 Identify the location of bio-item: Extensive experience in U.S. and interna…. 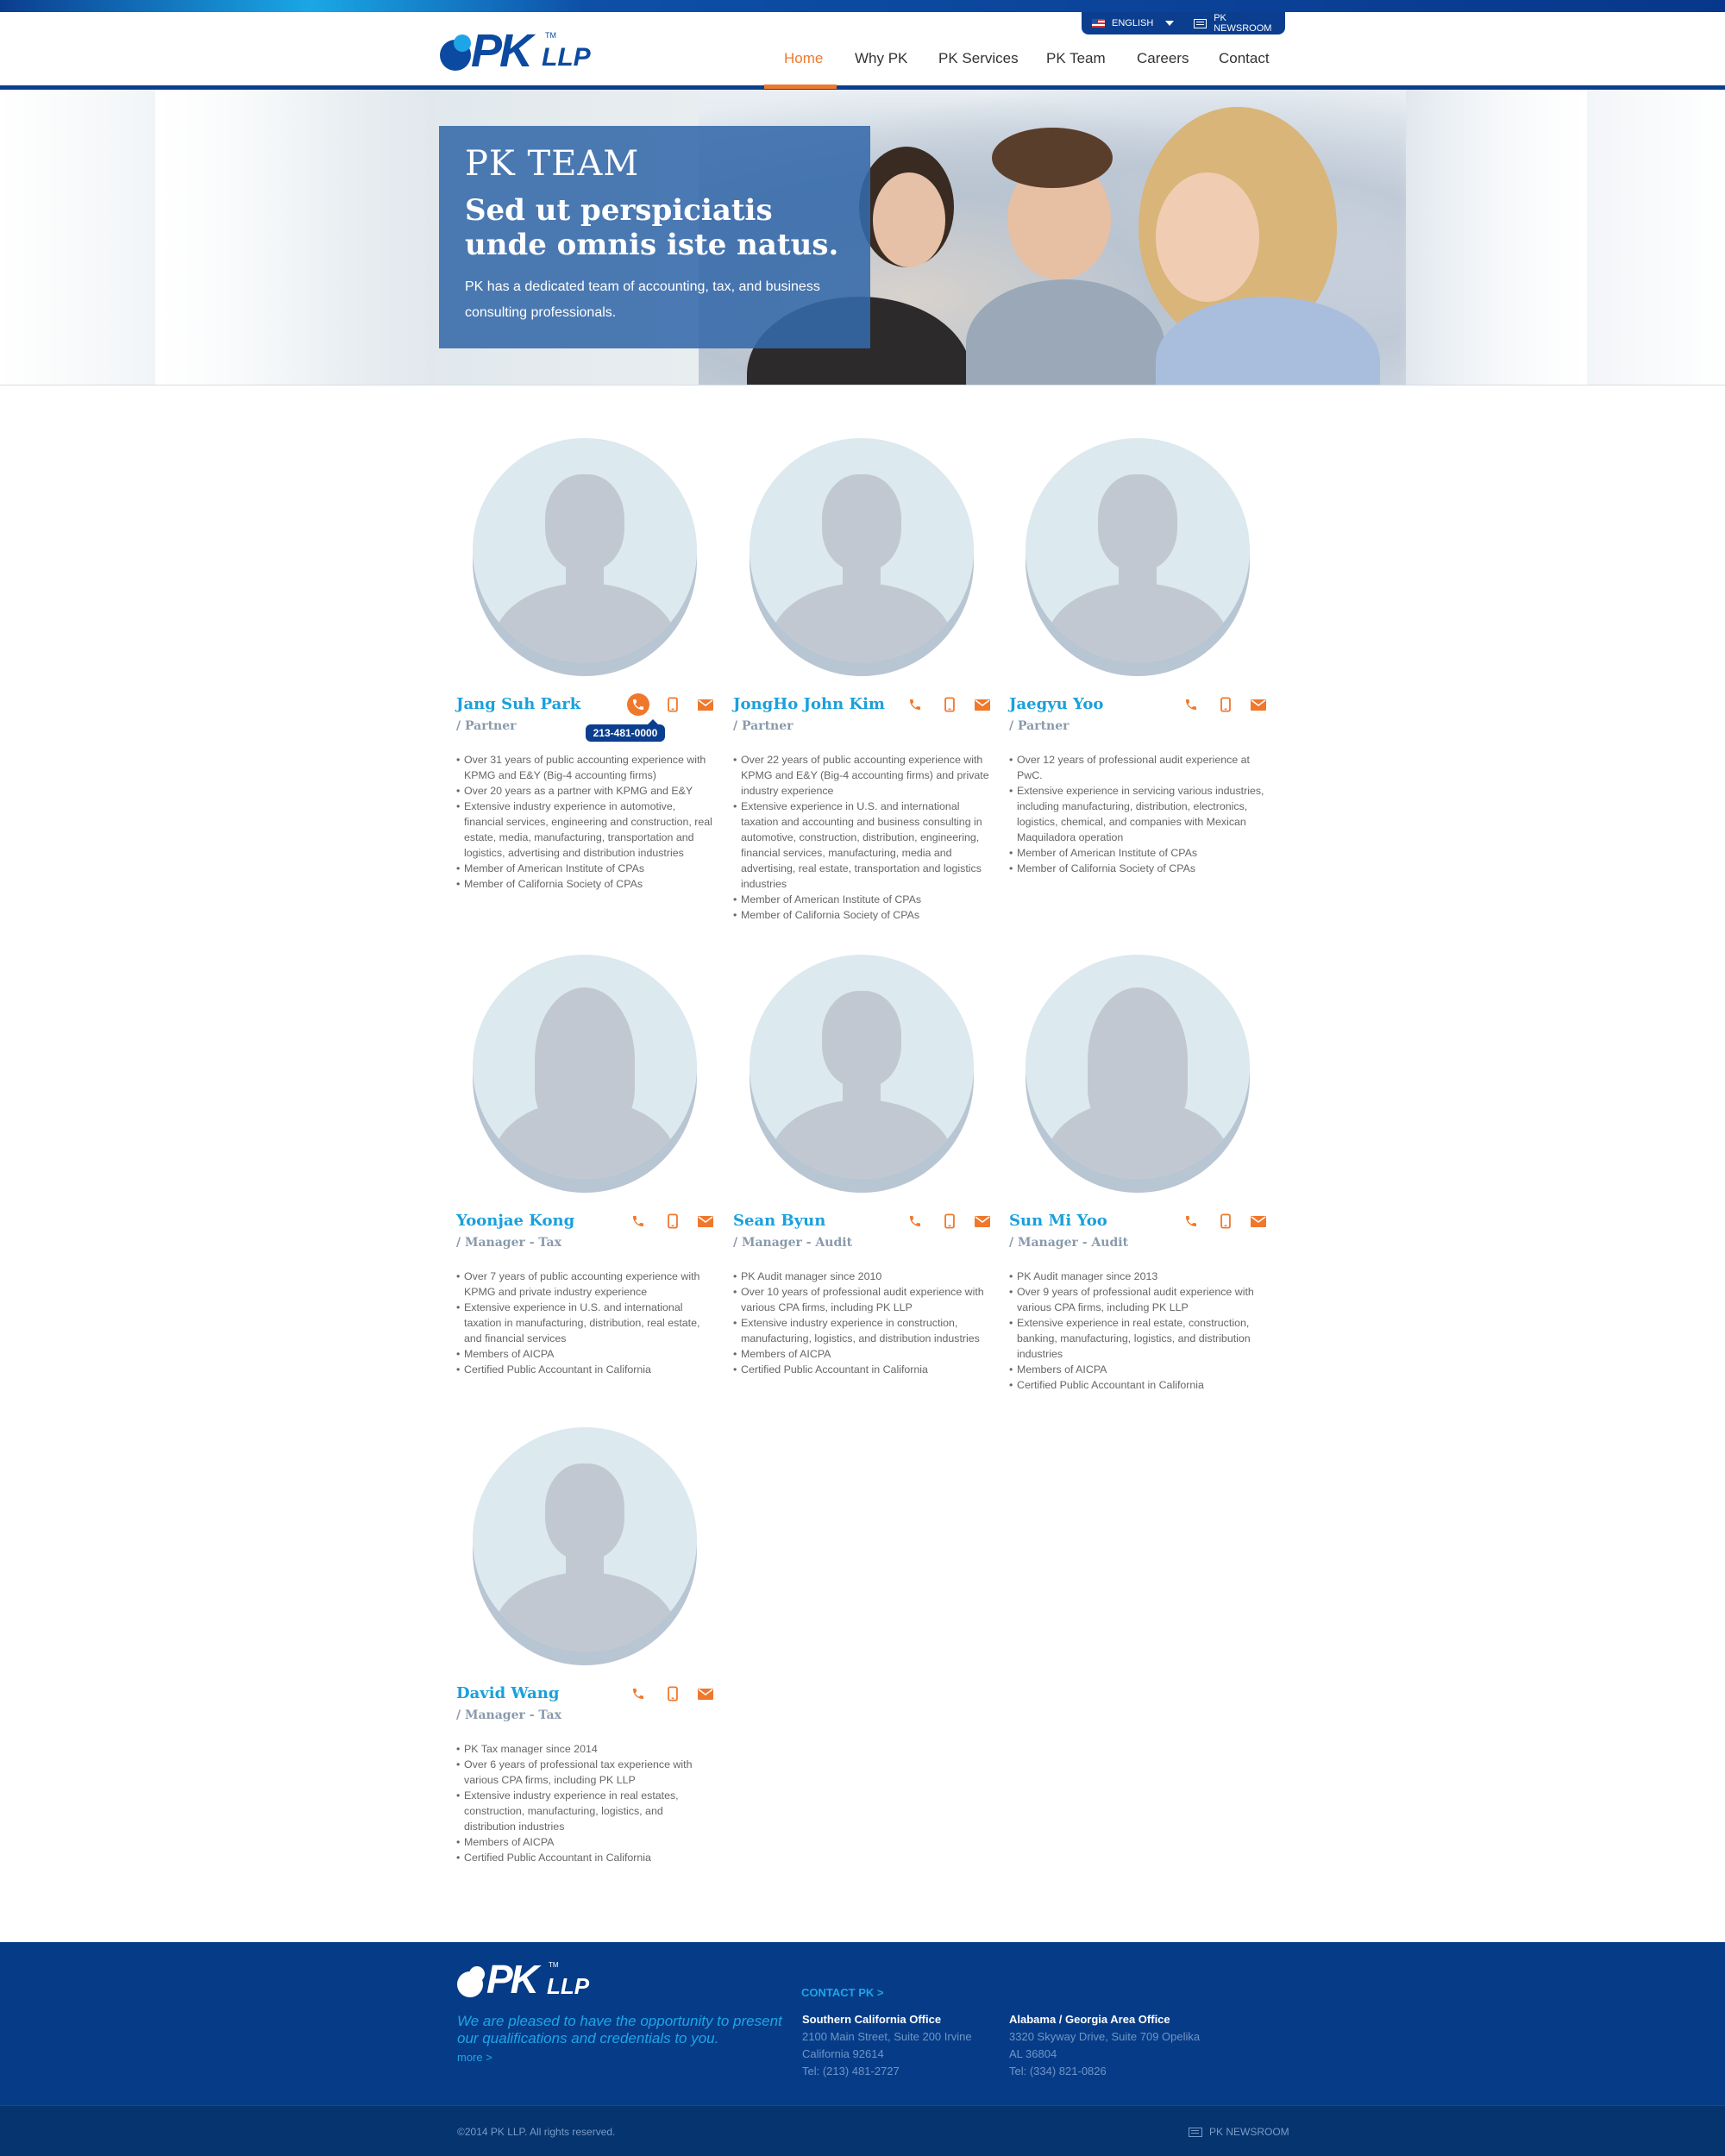
(862, 845).